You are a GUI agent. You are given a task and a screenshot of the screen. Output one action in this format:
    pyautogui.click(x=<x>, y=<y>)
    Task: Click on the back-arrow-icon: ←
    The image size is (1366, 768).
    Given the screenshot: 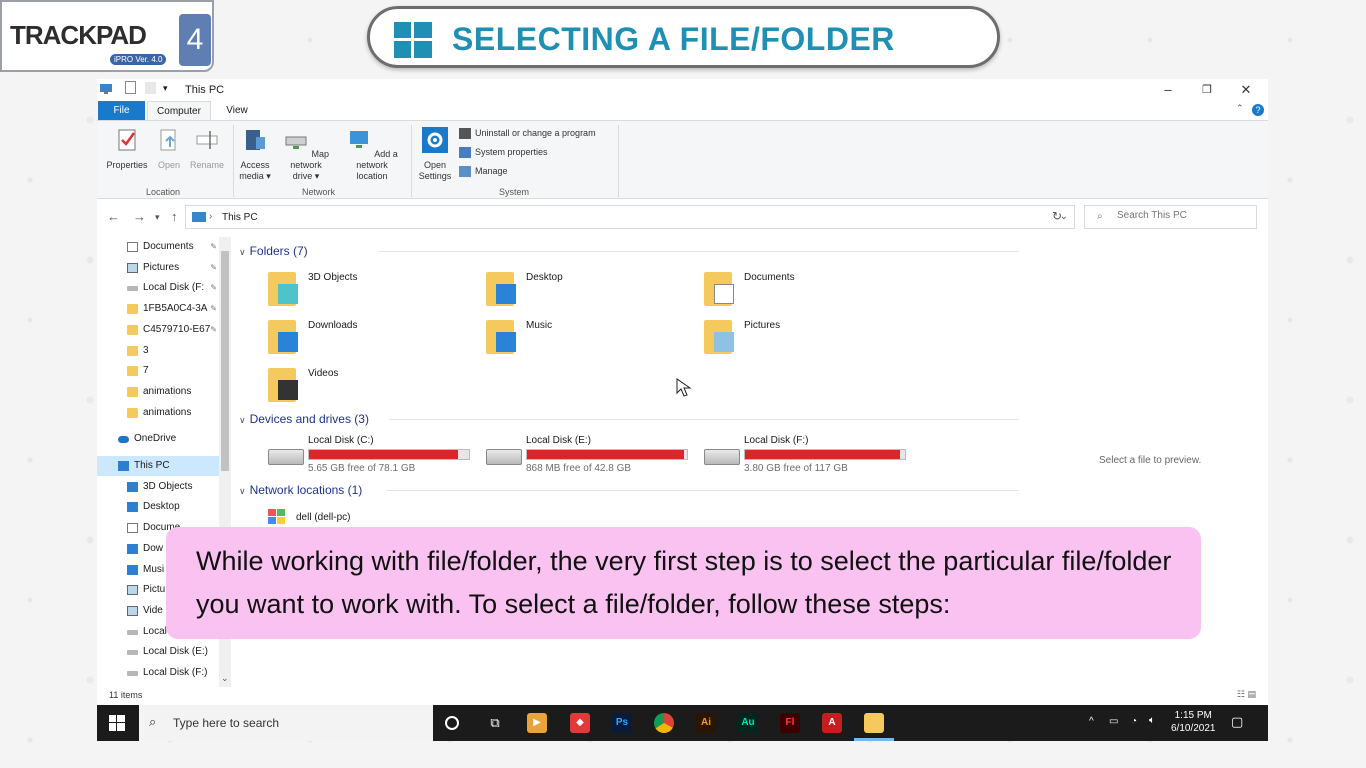 What is the action you would take?
    pyautogui.click(x=113, y=216)
    